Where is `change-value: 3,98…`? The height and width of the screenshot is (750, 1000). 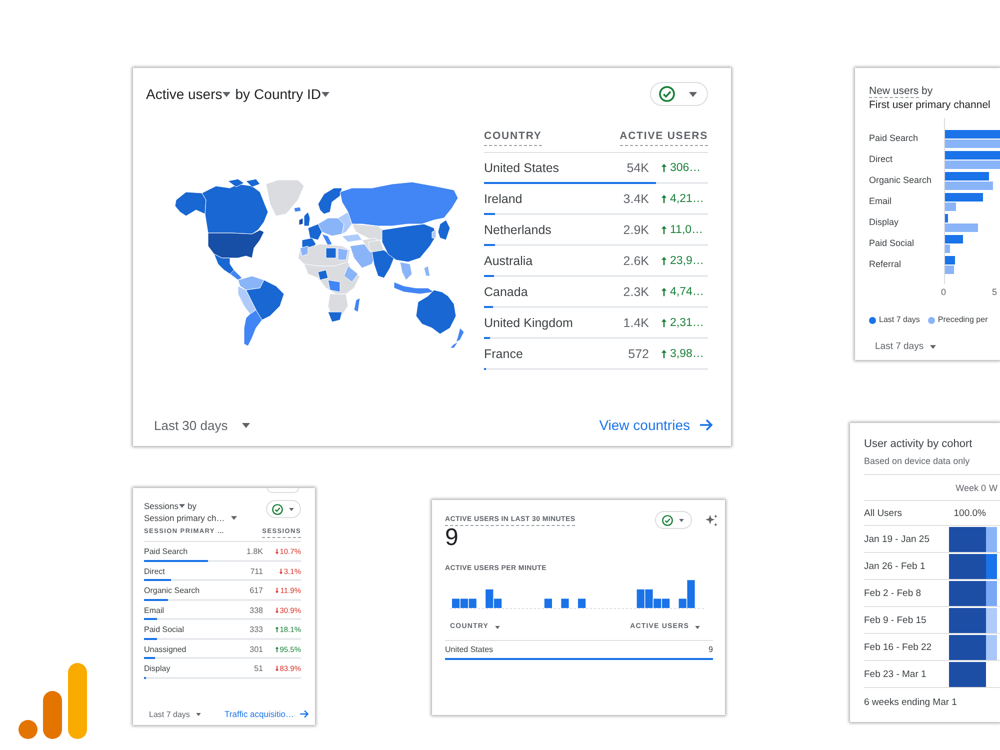 change-value: 3,98… is located at coordinates (687, 354).